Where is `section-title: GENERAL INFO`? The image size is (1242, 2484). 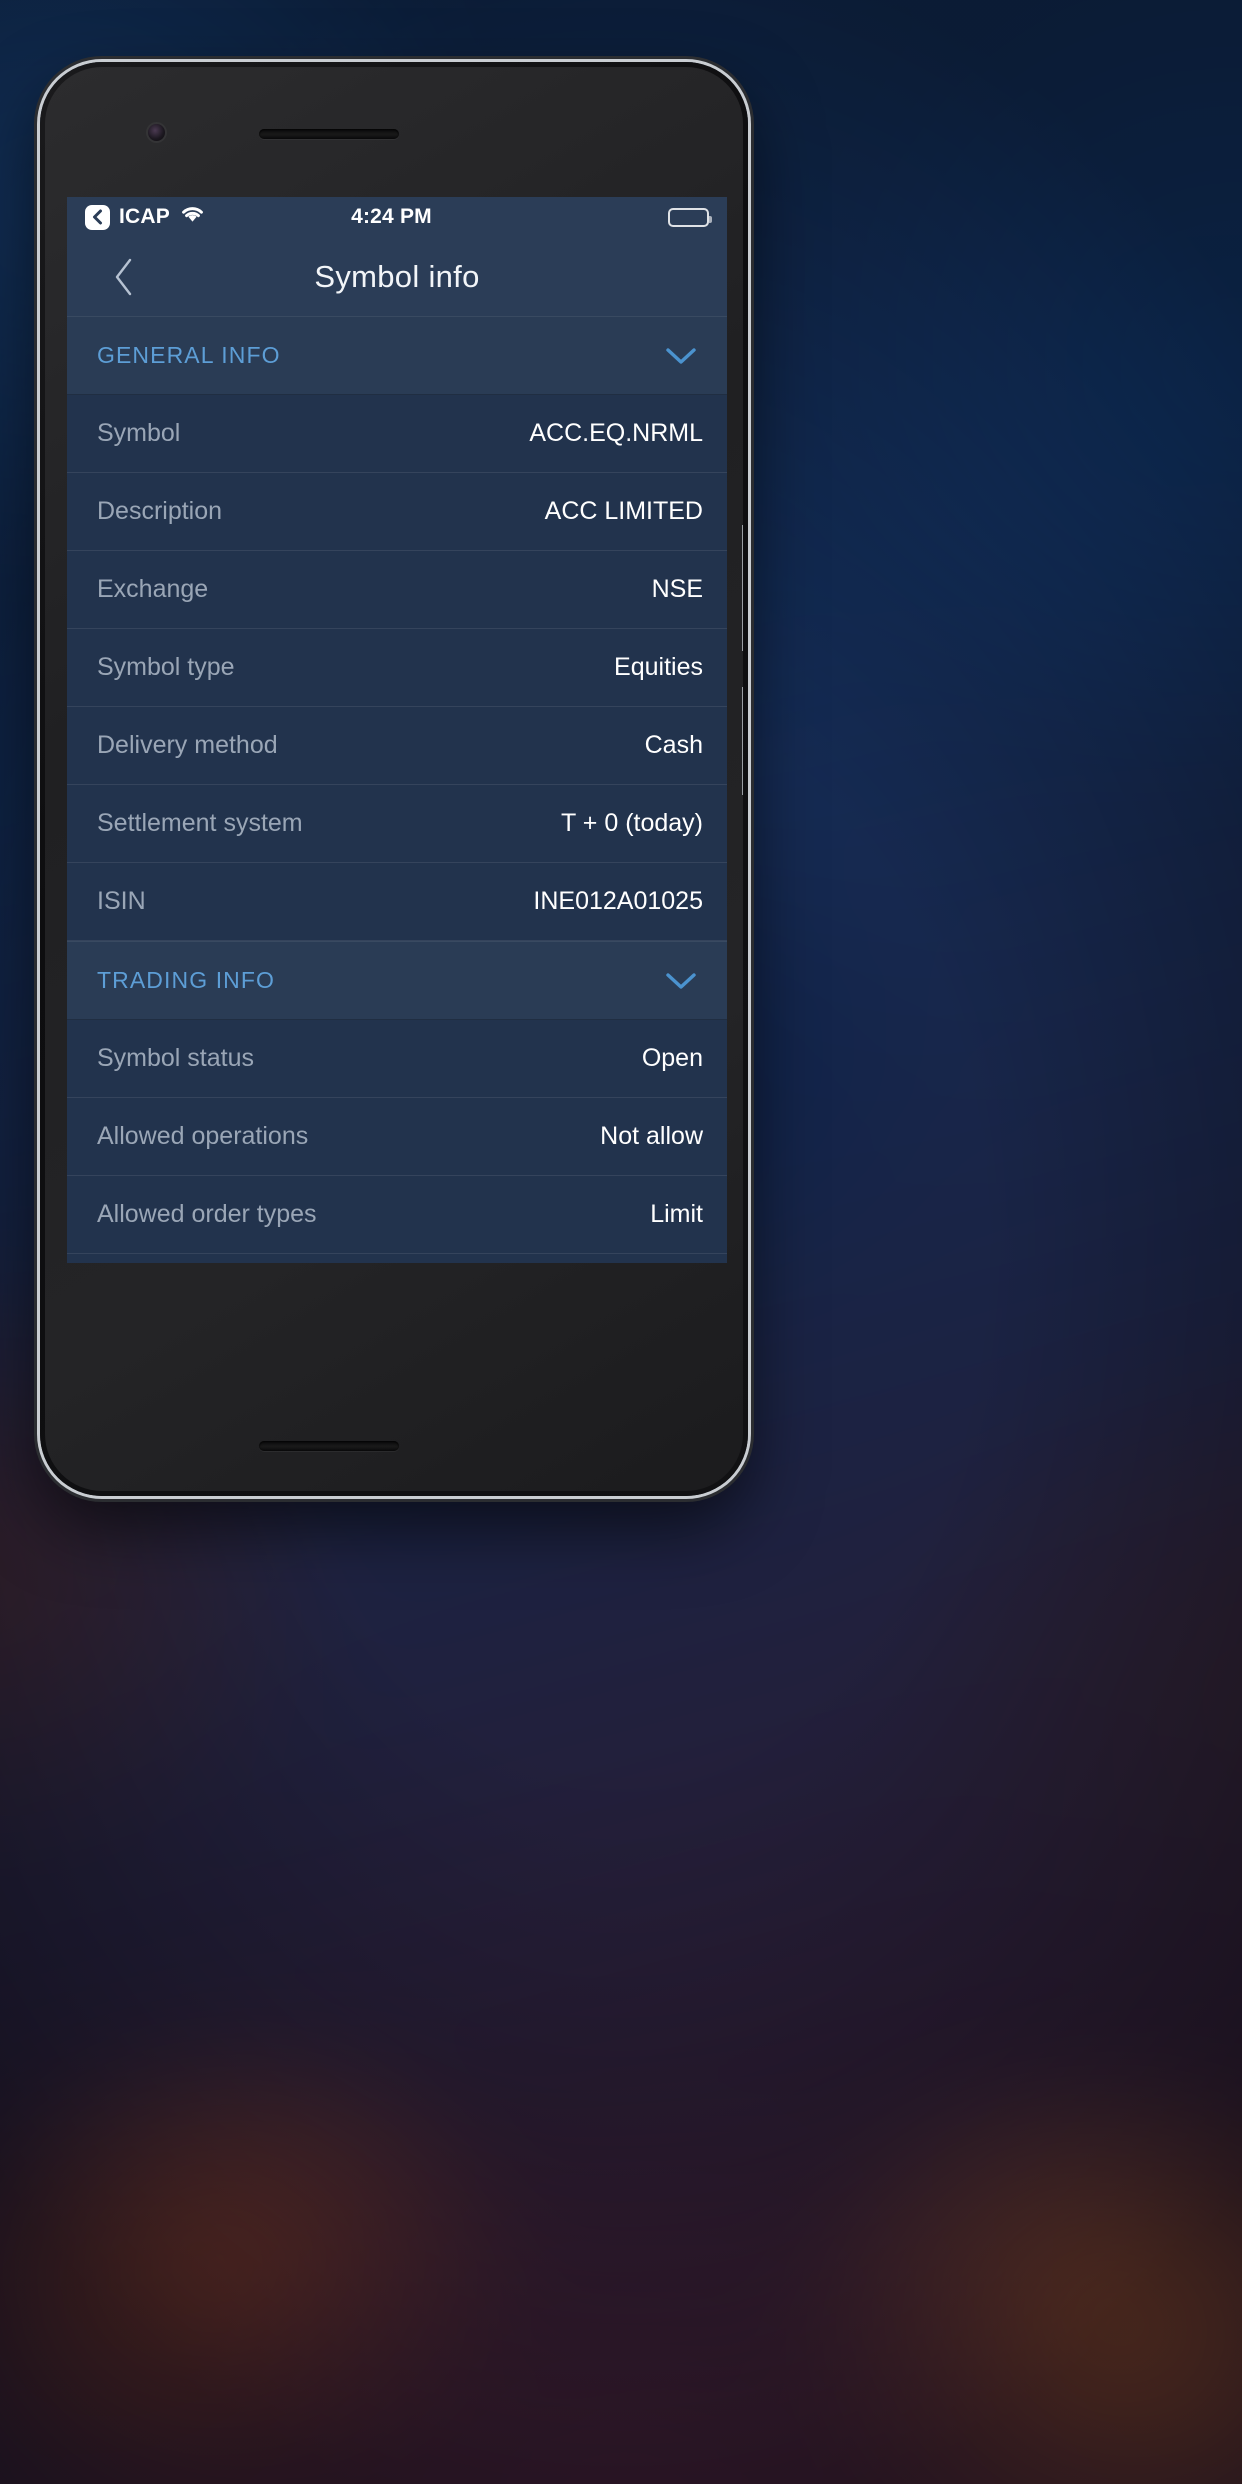 section-title: GENERAL INFO is located at coordinates (189, 355).